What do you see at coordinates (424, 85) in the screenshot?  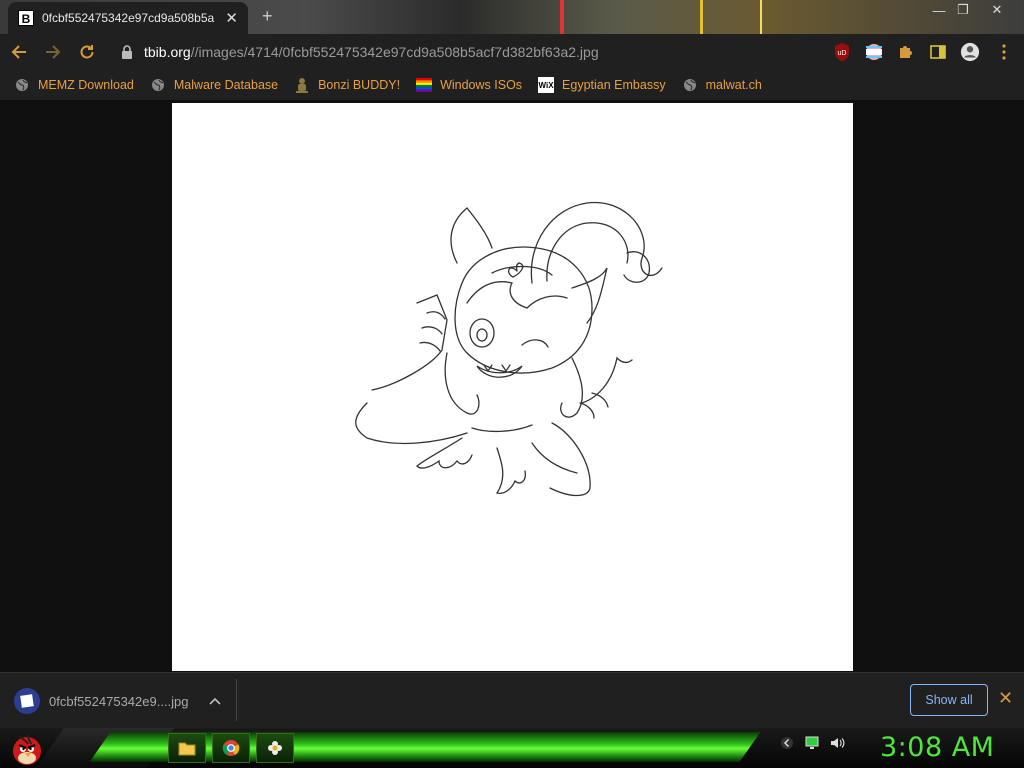 I see `rainbow-flag-icon` at bounding box center [424, 85].